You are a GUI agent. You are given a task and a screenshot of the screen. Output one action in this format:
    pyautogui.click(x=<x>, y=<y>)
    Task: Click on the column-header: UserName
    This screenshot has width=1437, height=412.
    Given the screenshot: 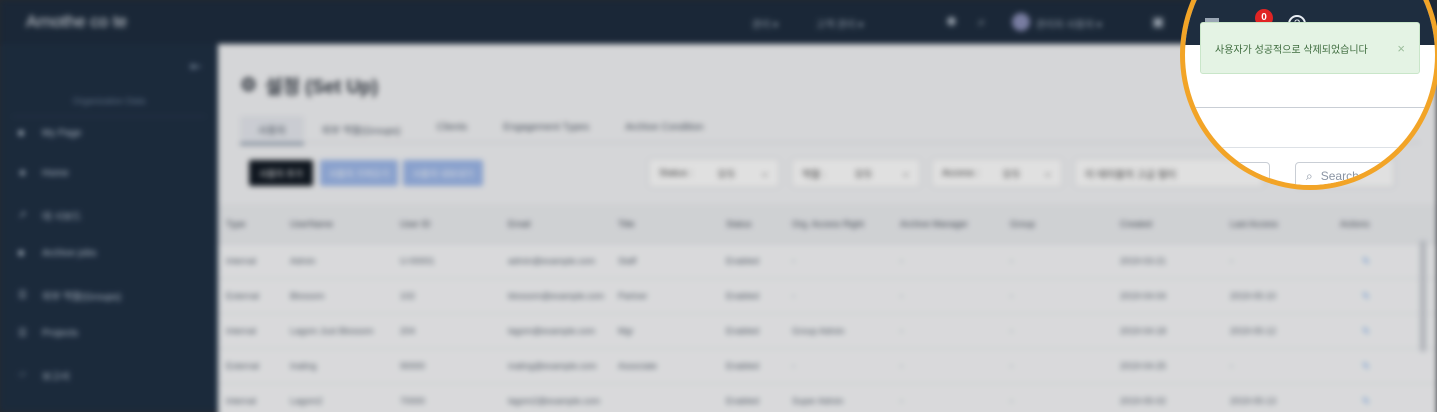 What is the action you would take?
    pyautogui.click(x=337, y=224)
    